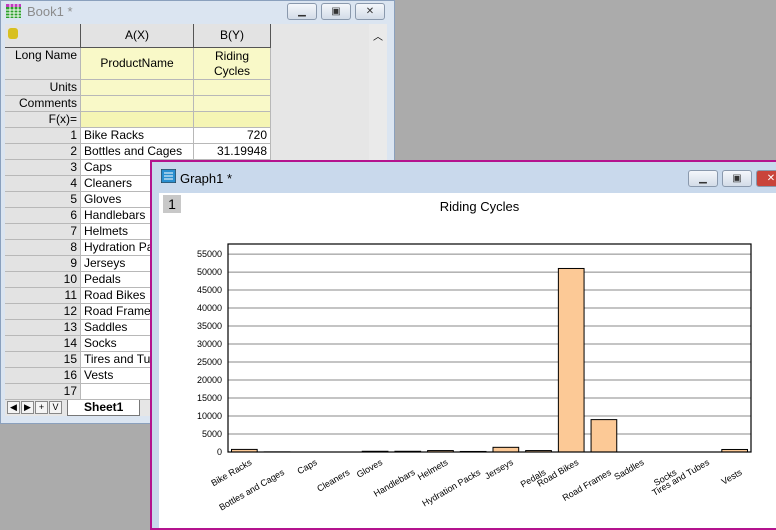 Image resolution: width=776 pixels, height=530 pixels. What do you see at coordinates (43, 88) in the screenshot?
I see `row-label: Units` at bounding box center [43, 88].